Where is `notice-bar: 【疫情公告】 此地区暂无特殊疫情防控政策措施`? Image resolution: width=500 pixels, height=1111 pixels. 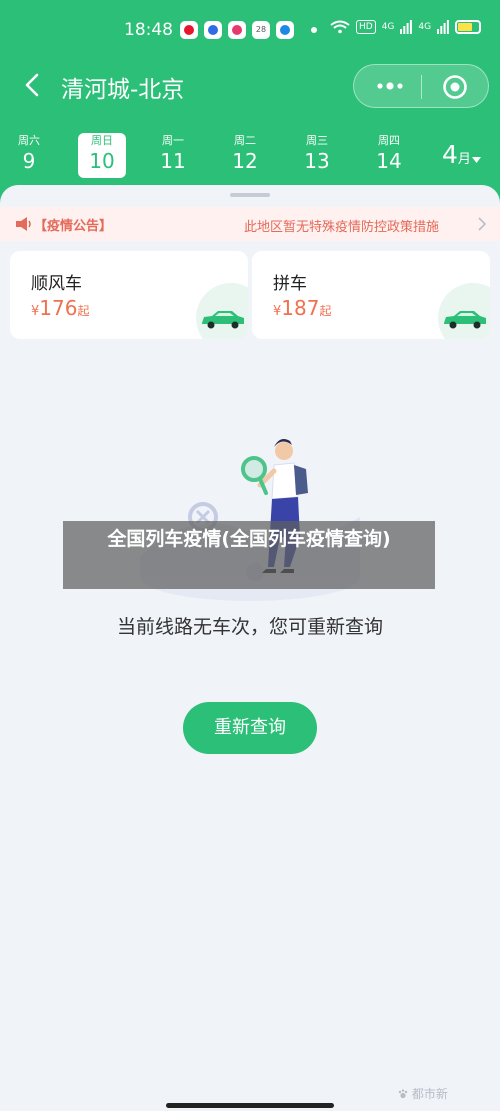
notice-bar: 【疫情公告】 此地区暂无特殊疫情防控政策措施 is located at coordinates (250, 224).